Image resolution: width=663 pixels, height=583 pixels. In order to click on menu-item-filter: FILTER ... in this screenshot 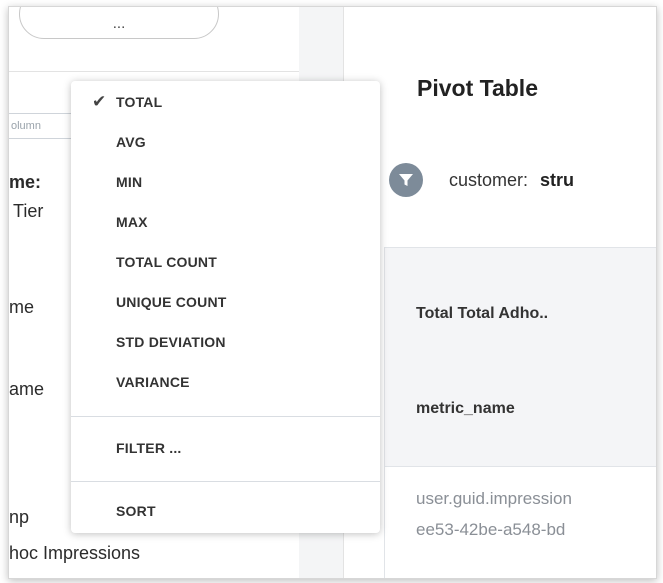, I will do `click(225, 448)`.